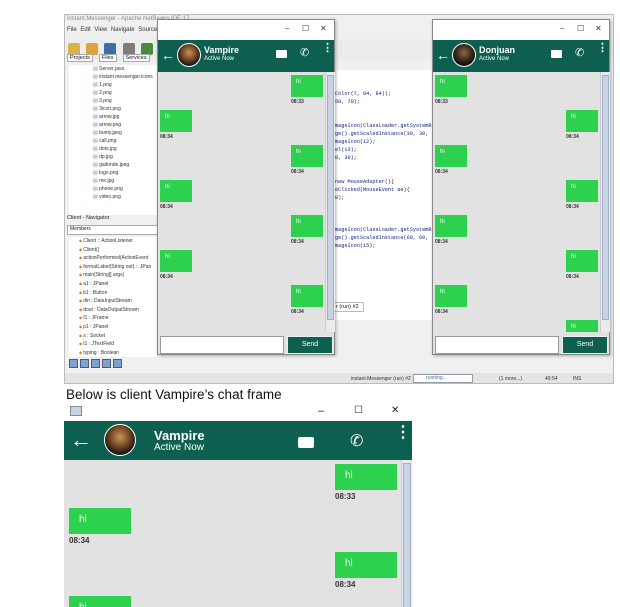 The height and width of the screenshot is (607, 620). I want to click on tree-item: dp.jpg, so click(126, 157).